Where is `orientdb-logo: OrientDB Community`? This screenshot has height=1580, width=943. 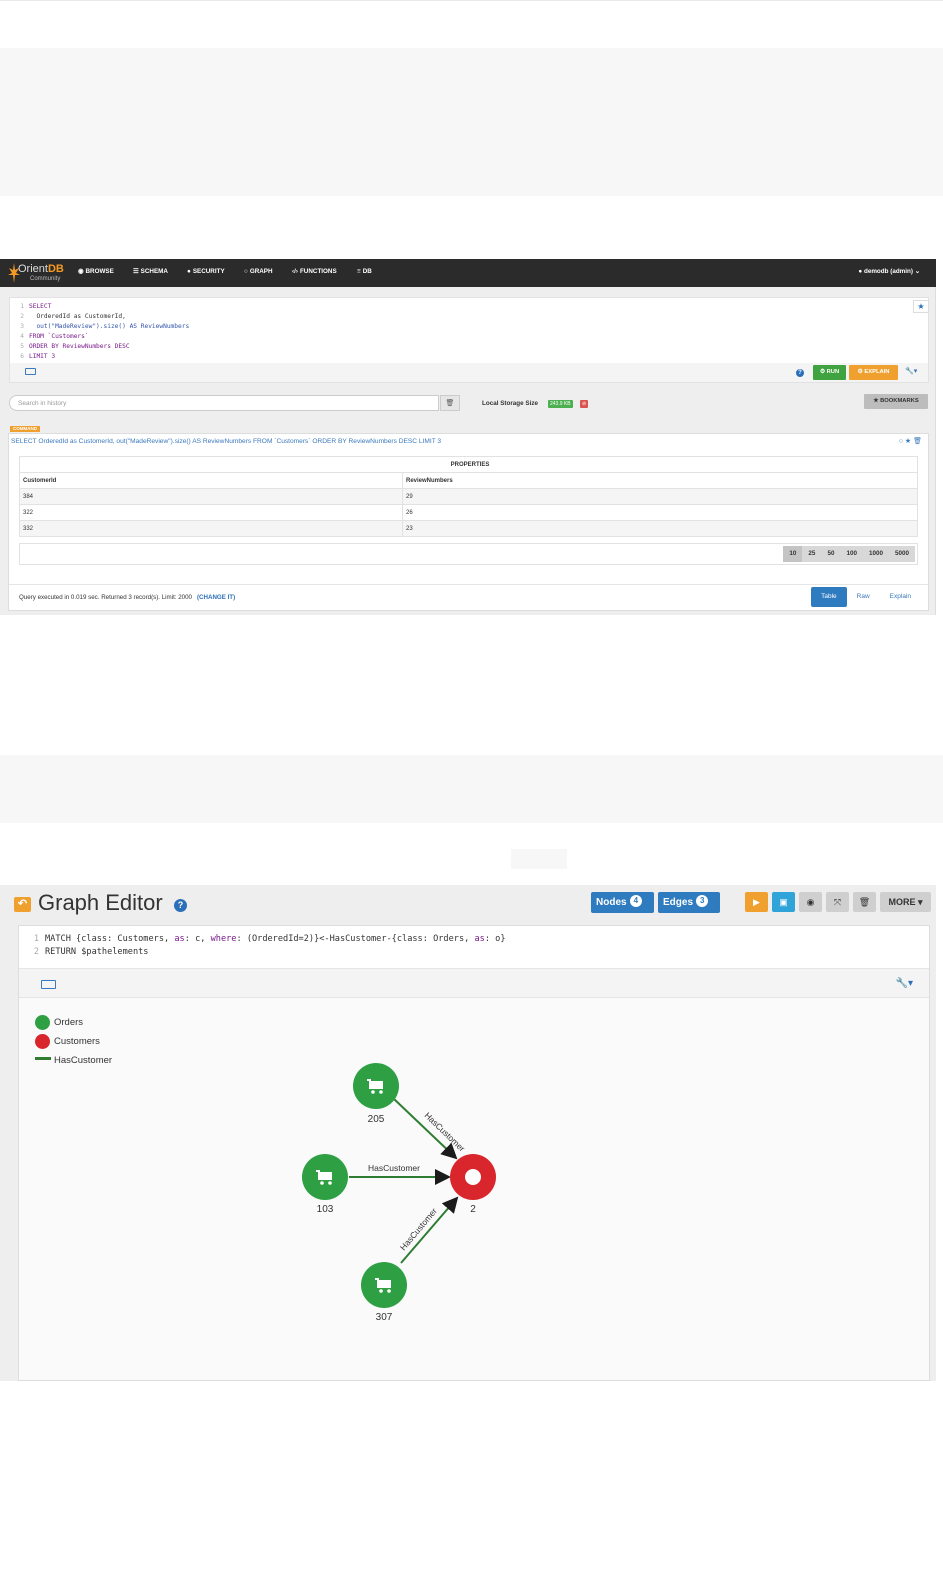
orientdb-logo: OrientDB Community is located at coordinates (37, 274).